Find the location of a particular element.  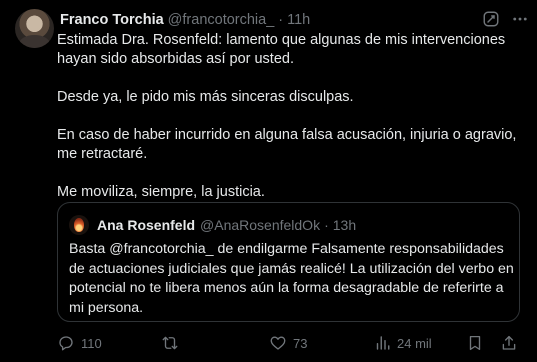

like-count: 73 is located at coordinates (300, 343).